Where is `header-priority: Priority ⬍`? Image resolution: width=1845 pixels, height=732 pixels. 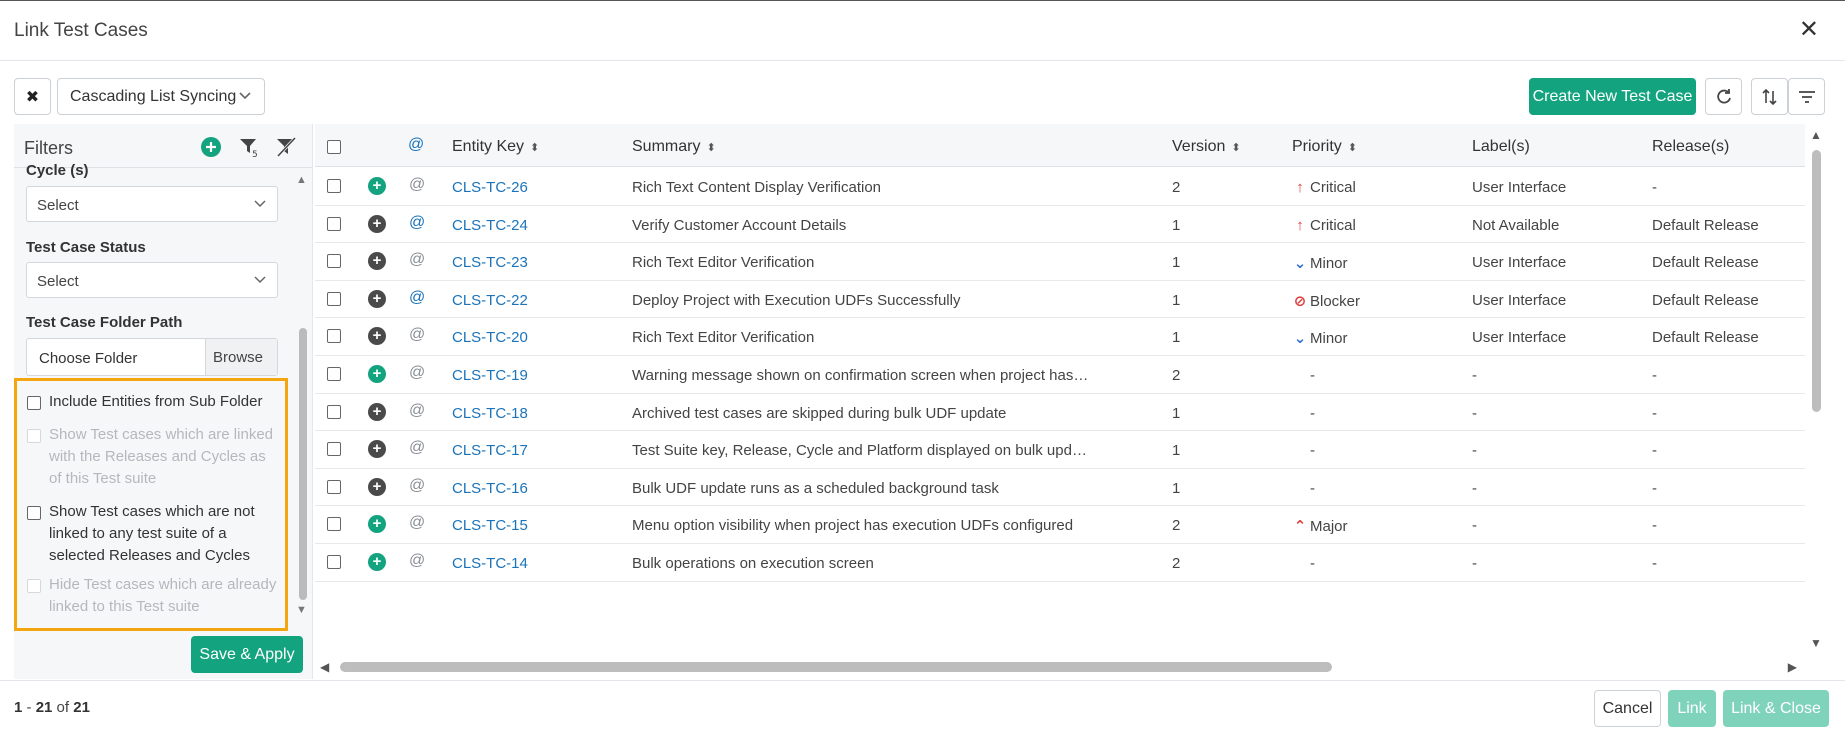
header-priority: Priority ⬍ is located at coordinates (1324, 147).